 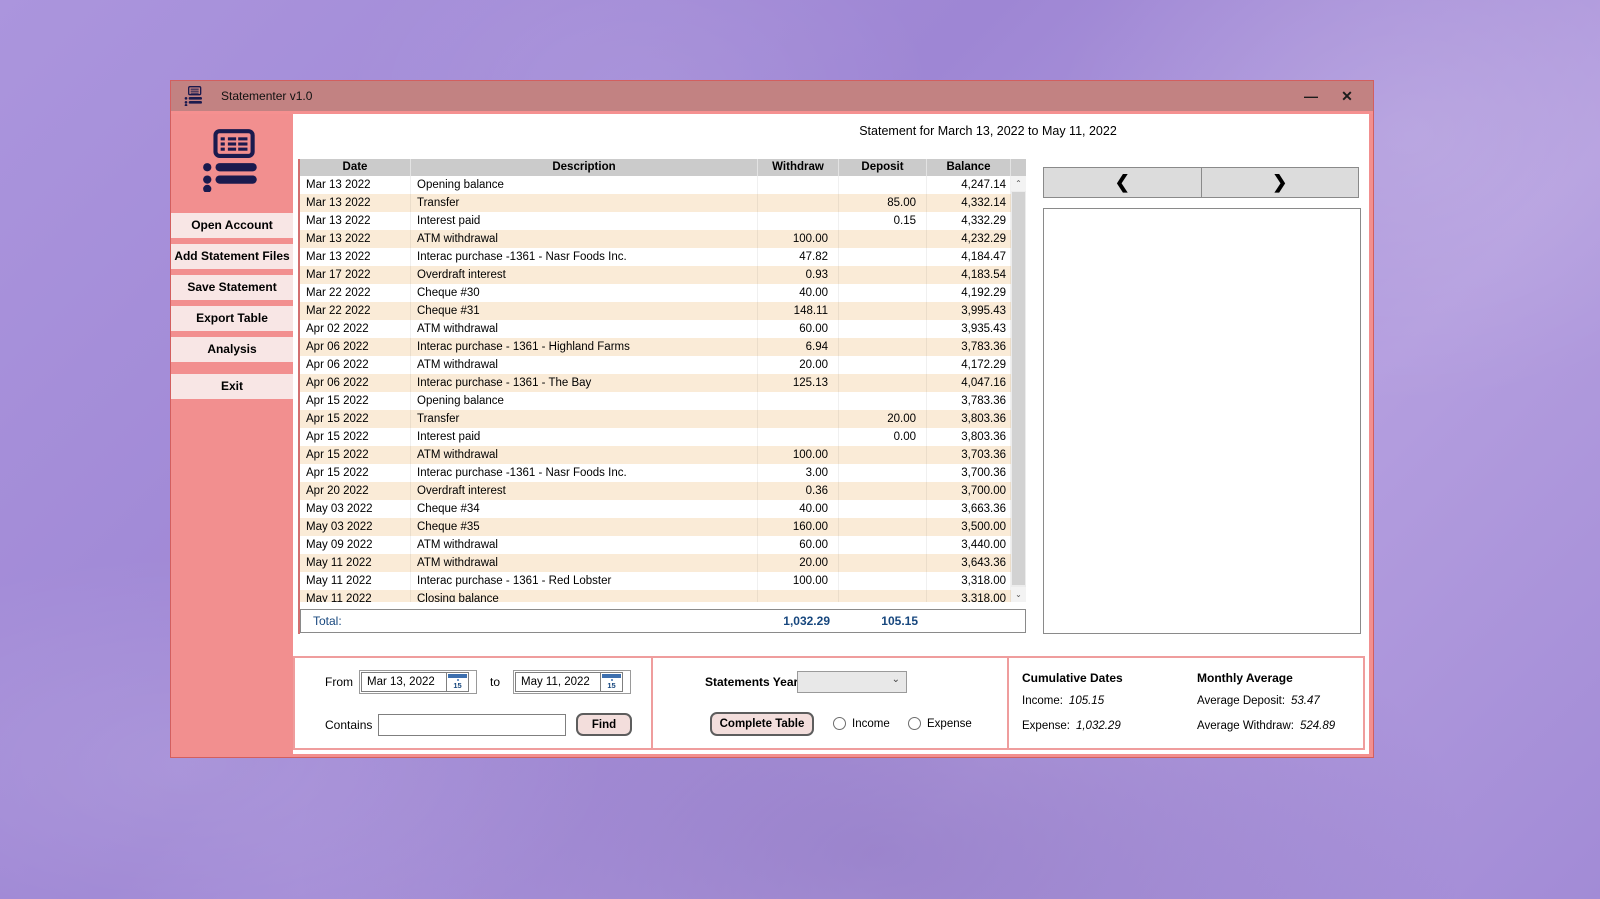 I want to click on expense-radio: Expense, so click(x=940, y=723).